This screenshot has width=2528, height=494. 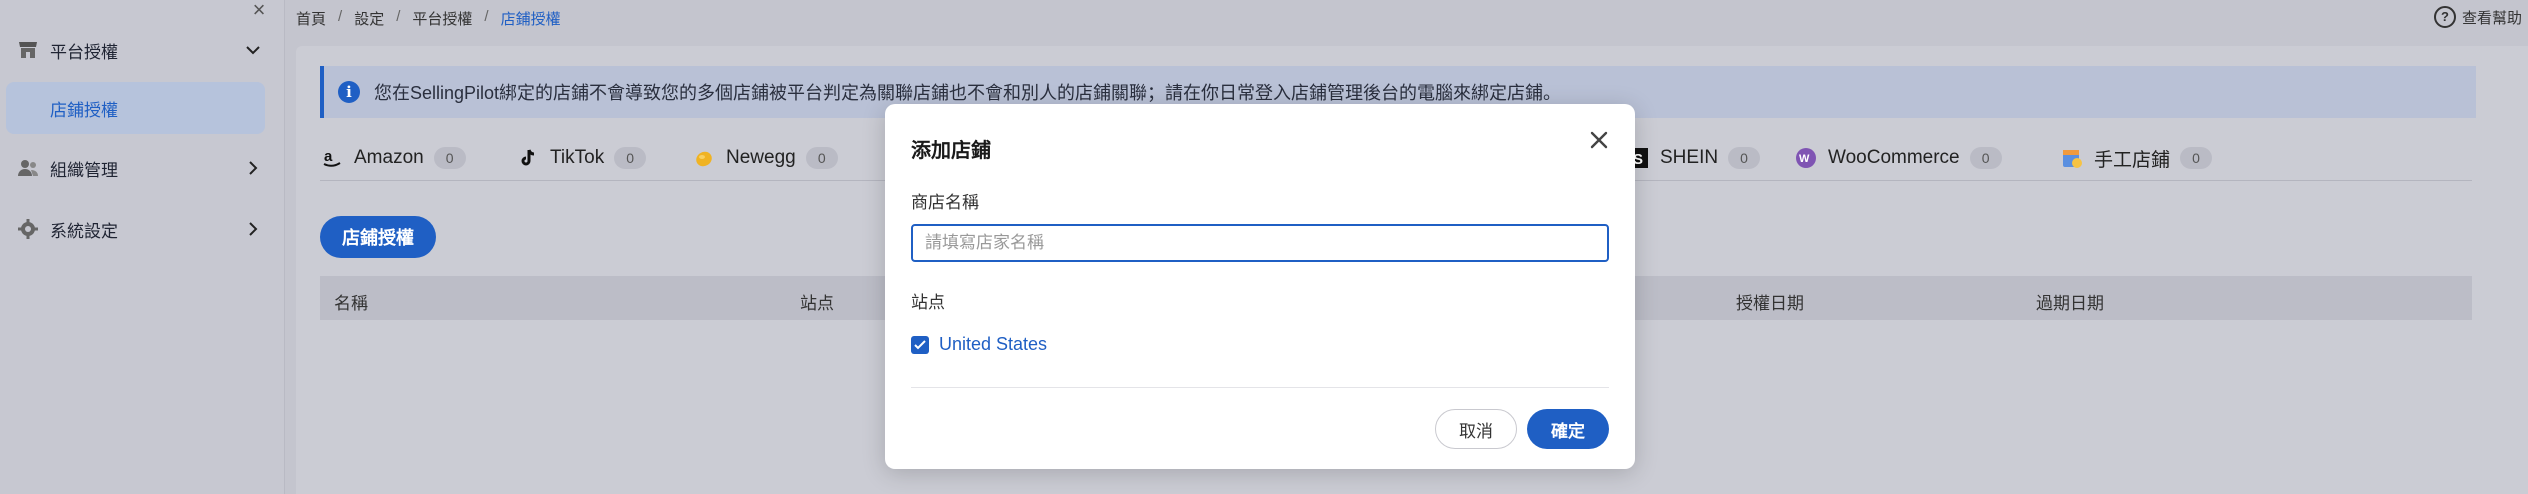 I want to click on breadcrumb-platform-auth: 平台授權, so click(x=442, y=18).